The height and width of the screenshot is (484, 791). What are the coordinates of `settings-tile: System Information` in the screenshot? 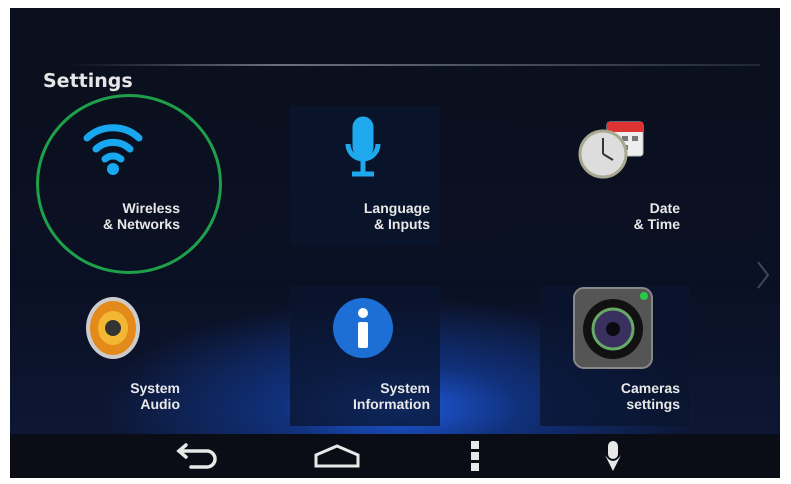 It's located at (365, 356).